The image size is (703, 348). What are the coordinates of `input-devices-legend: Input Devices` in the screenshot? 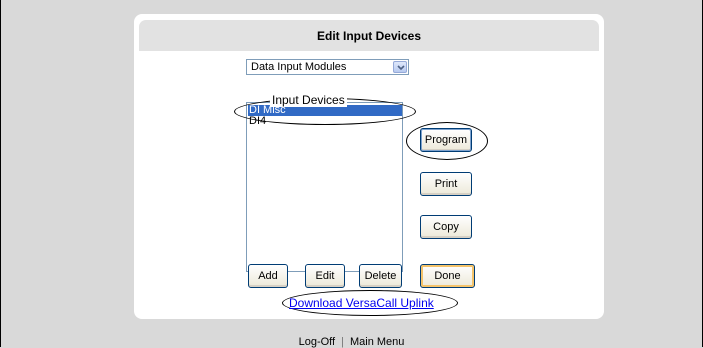 It's located at (308, 100).